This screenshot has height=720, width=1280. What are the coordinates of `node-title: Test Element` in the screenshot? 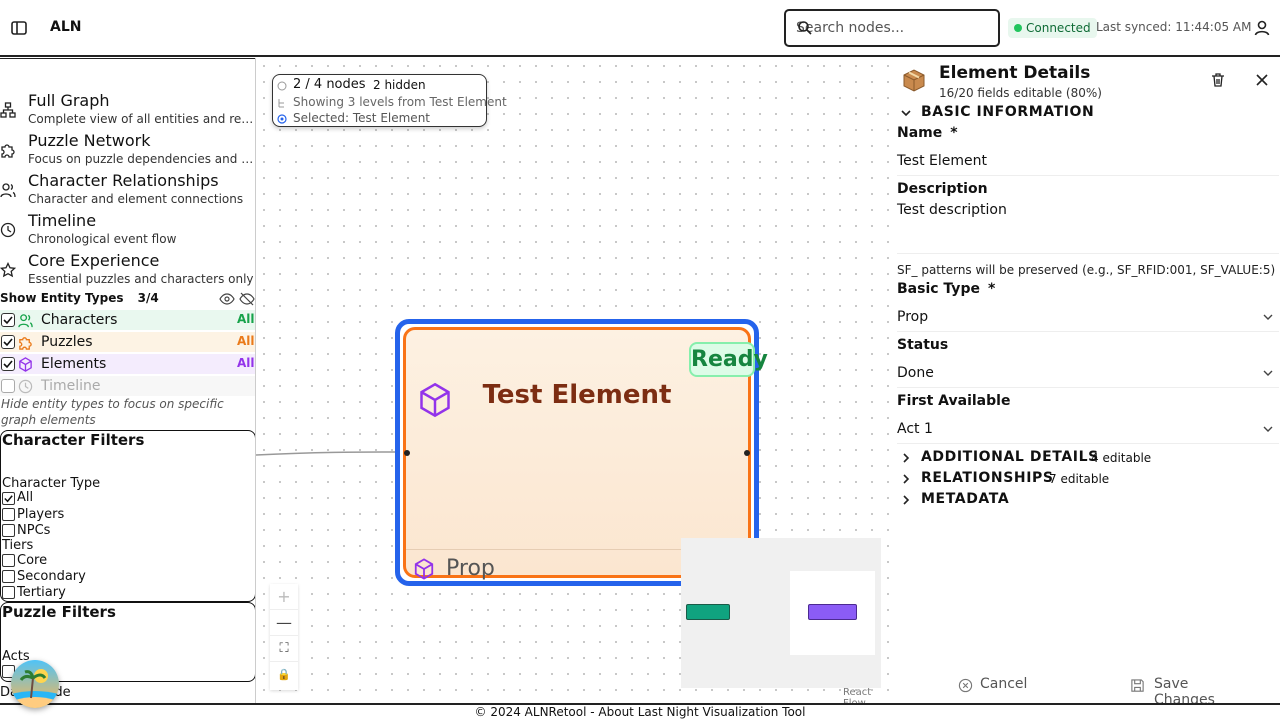 It's located at (577, 395).